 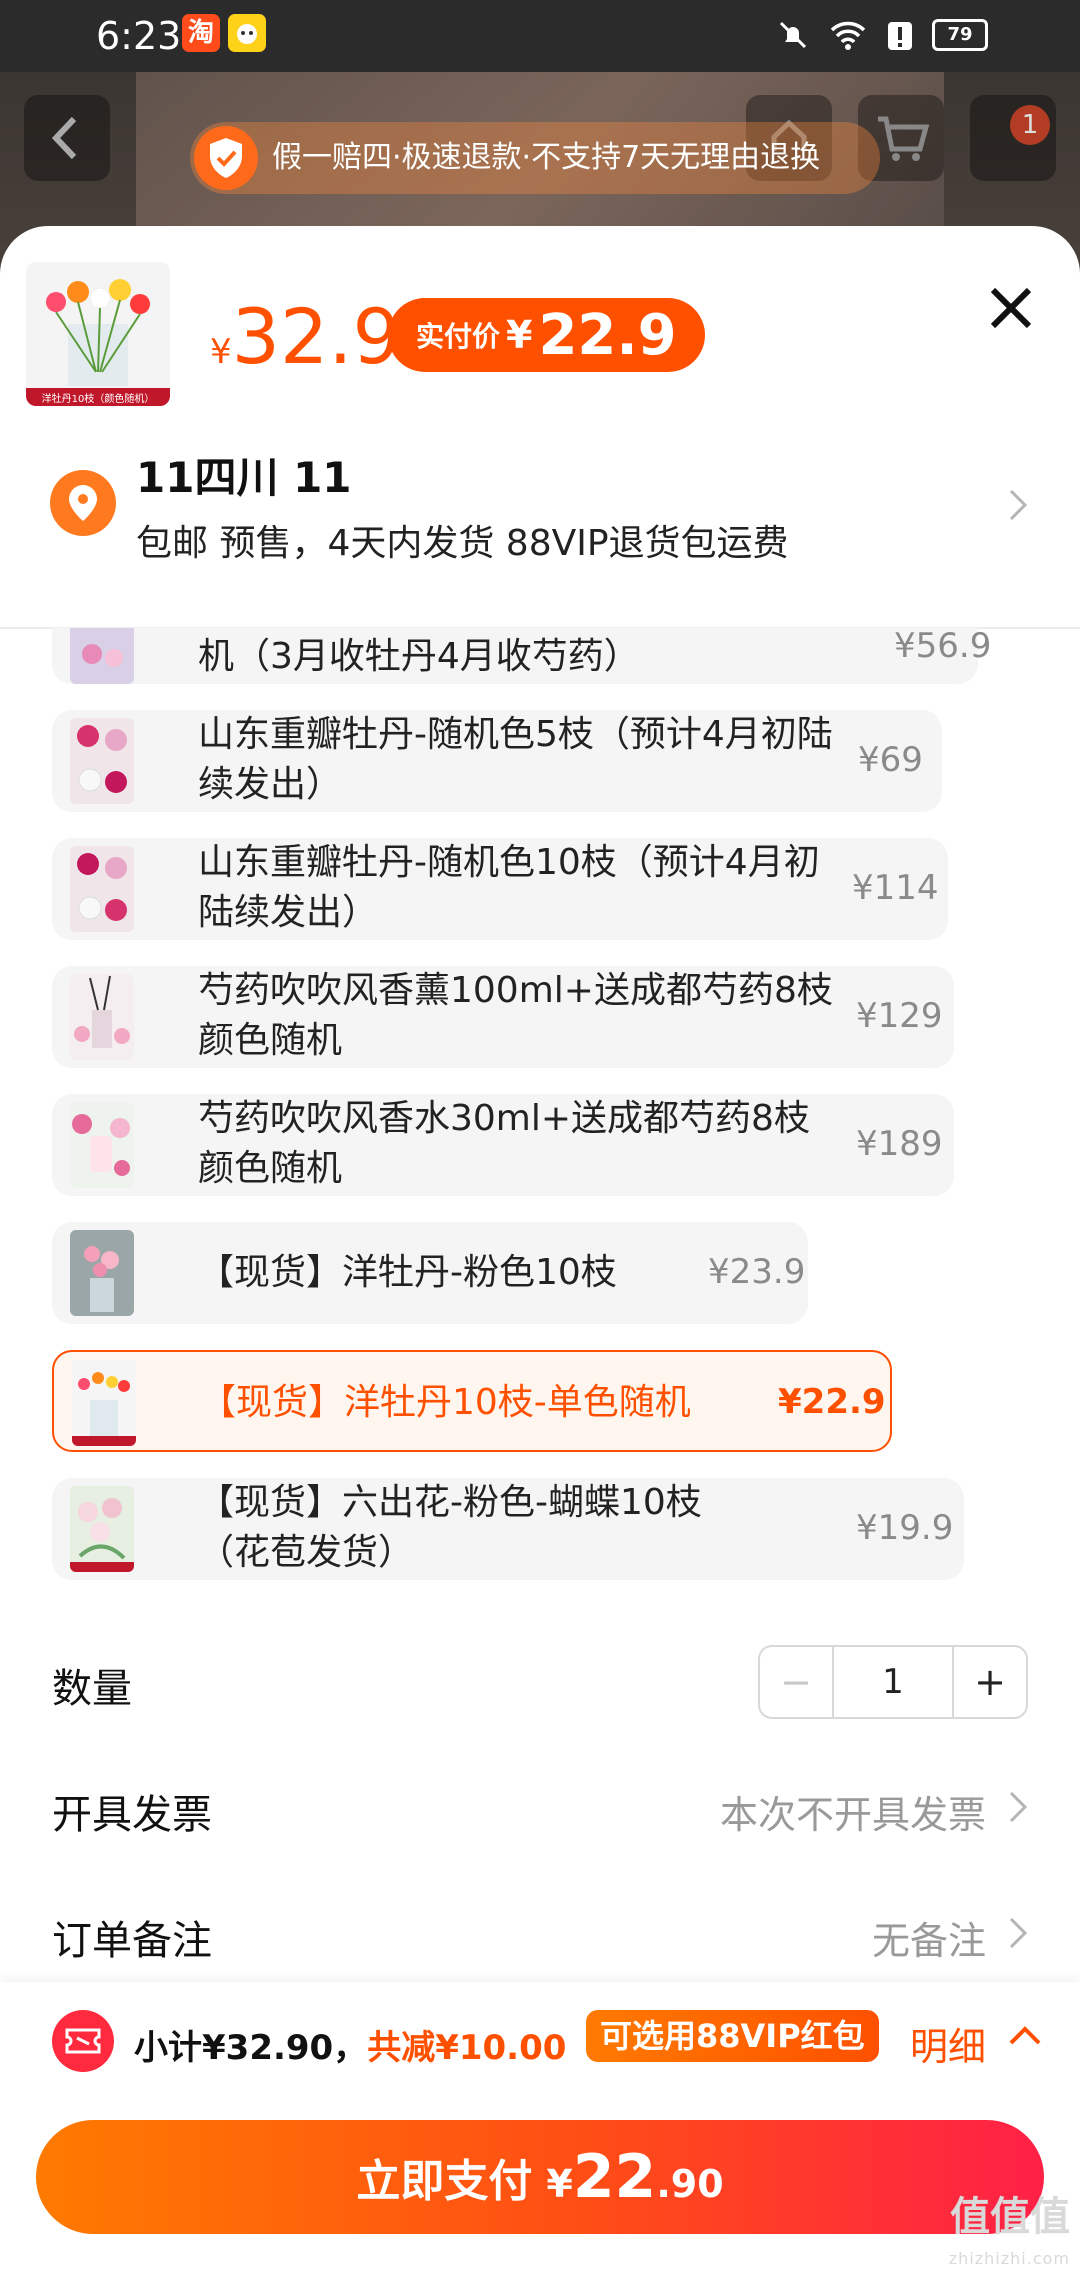 I want to click on vip-coupon-button: 可选用88VIP红包, so click(x=732, y=2036).